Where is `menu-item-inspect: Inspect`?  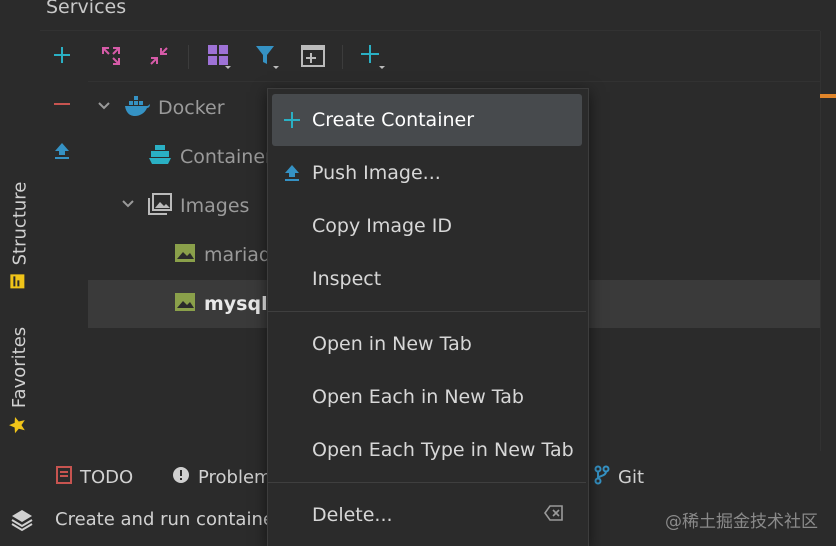 menu-item-inspect: Inspect is located at coordinates (427, 279).